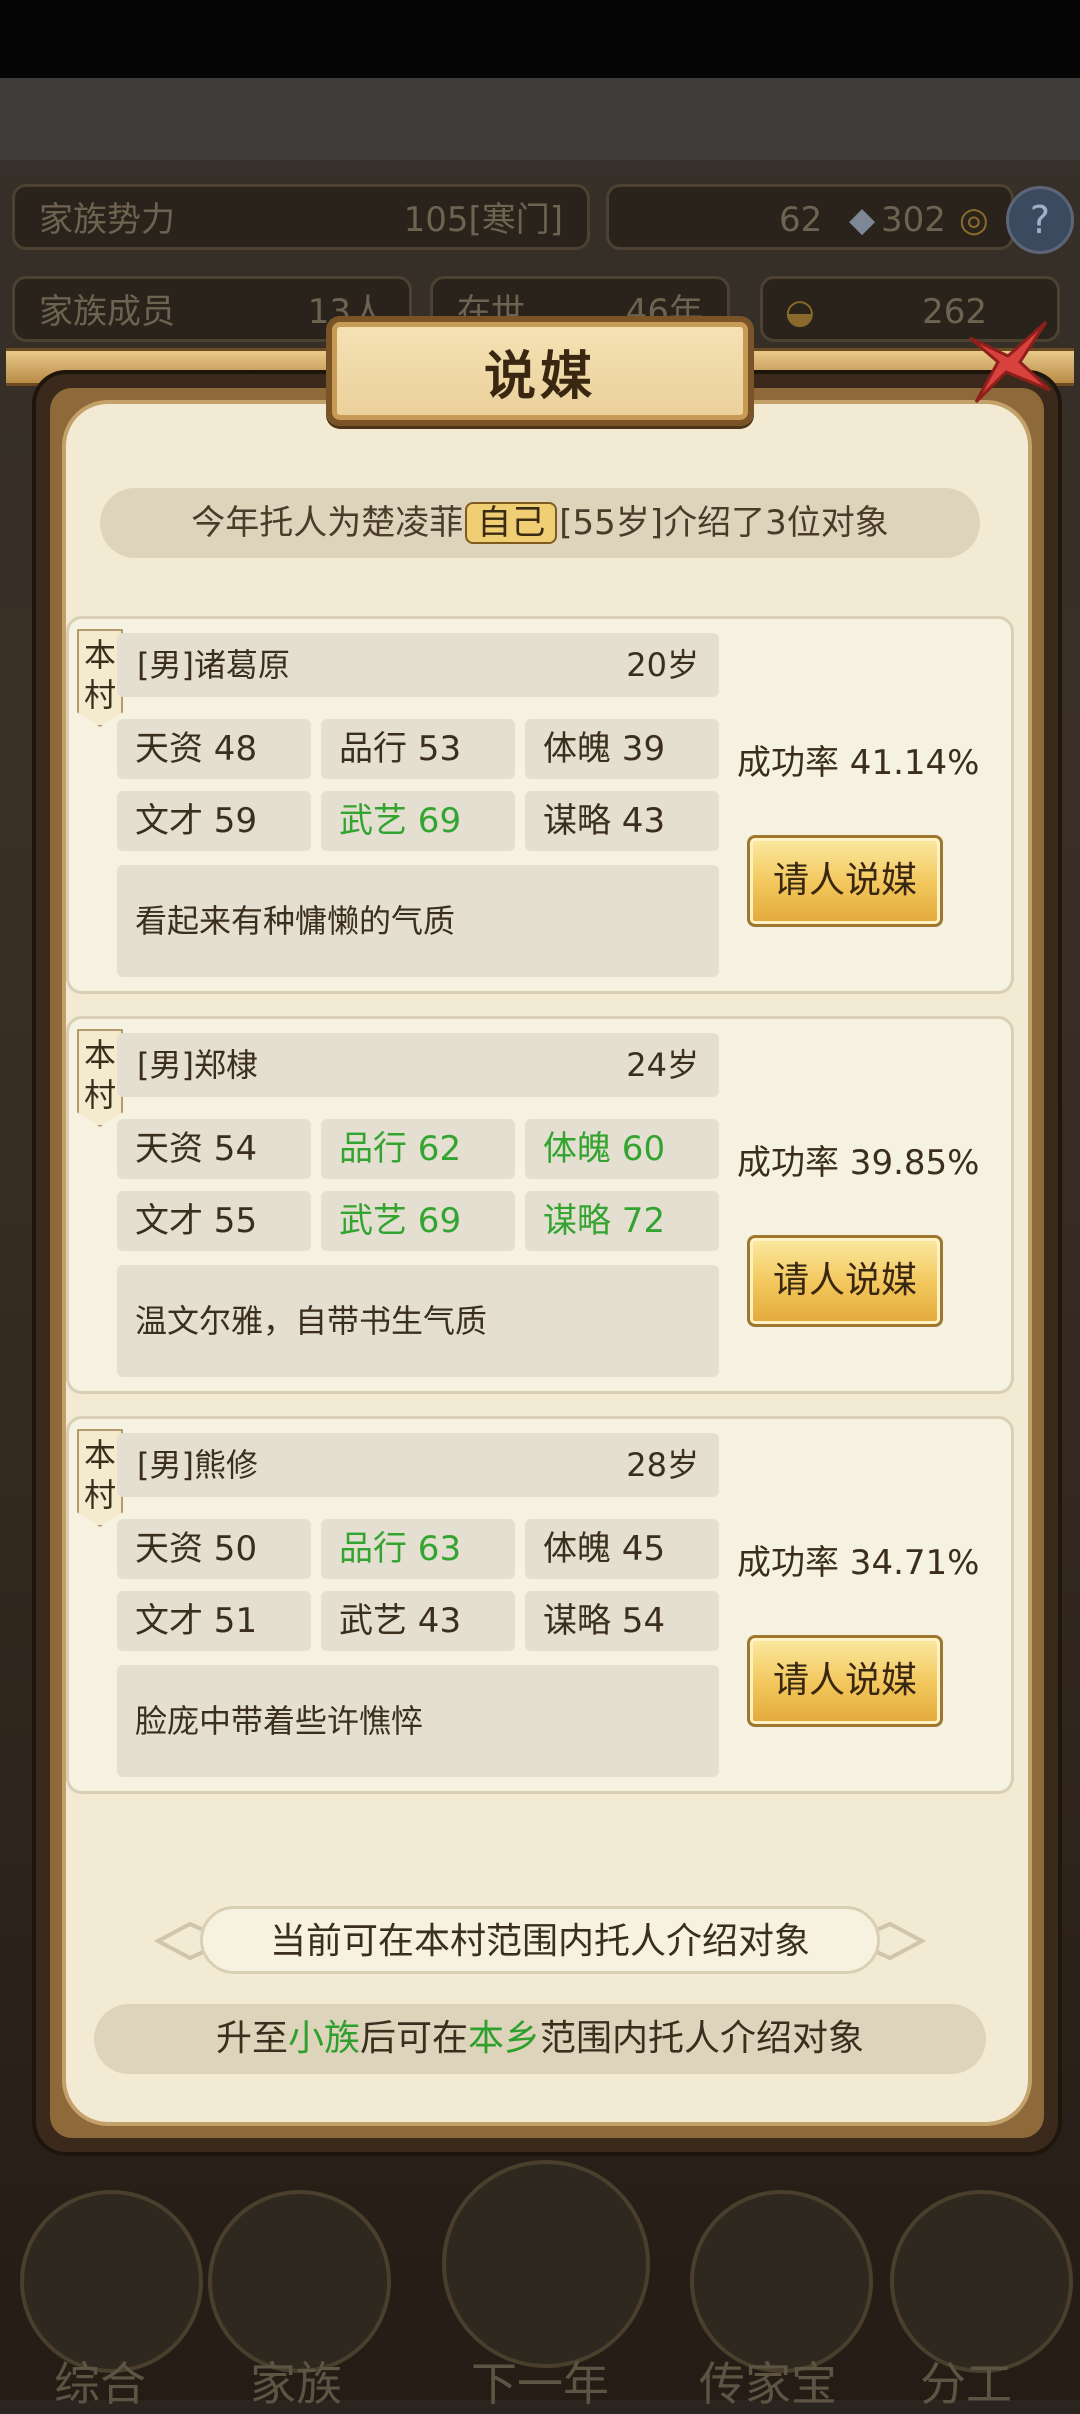  What do you see at coordinates (913, 220) in the screenshot?
I see `resource-right-value: 302` at bounding box center [913, 220].